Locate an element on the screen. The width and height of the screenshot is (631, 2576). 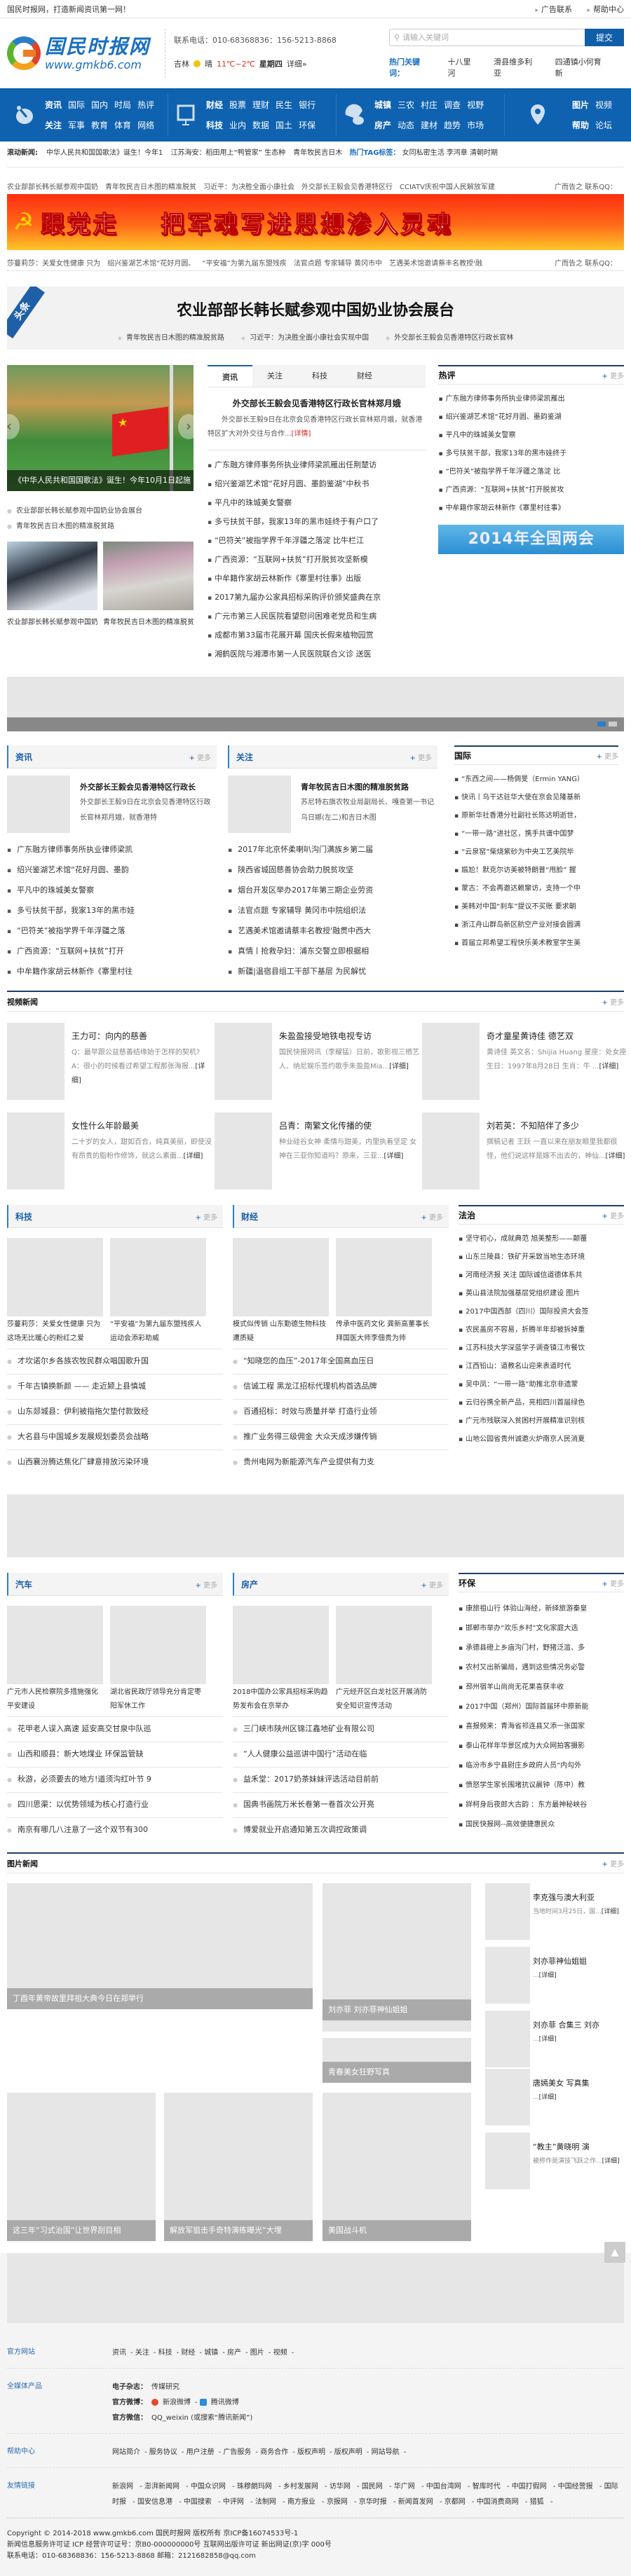
friend-link: 猎狐 is located at coordinates (537, 2502).